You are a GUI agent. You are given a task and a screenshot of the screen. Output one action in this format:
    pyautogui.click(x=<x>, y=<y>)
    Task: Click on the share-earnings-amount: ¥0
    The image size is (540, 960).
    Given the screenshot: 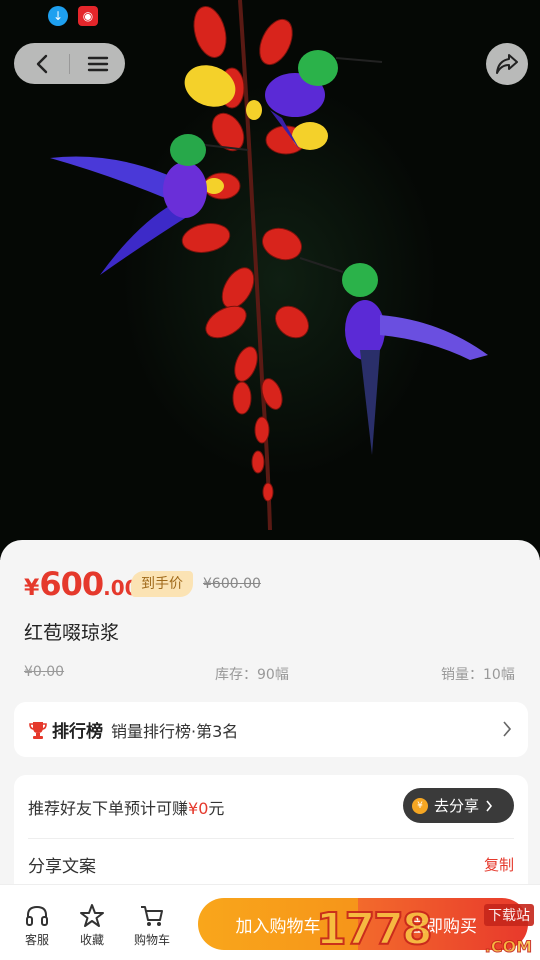 What is the action you would take?
    pyautogui.click(x=198, y=808)
    